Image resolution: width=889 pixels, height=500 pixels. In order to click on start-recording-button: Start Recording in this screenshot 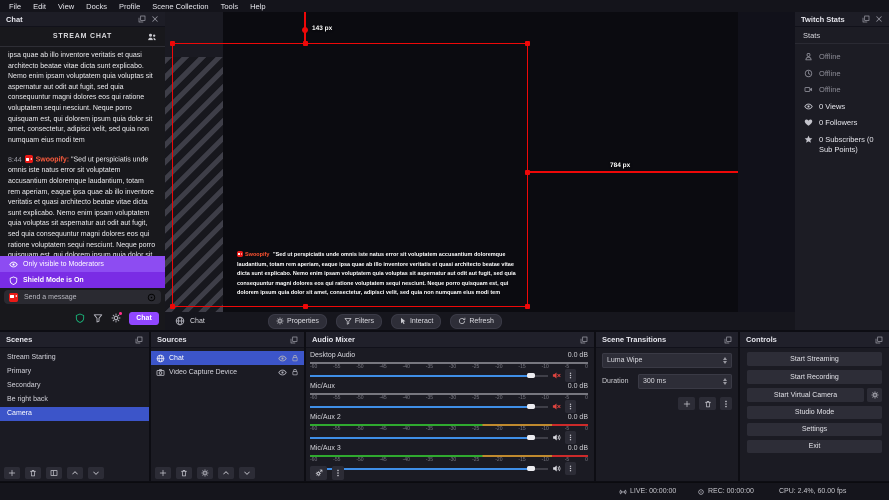, I will do `click(814, 377)`.